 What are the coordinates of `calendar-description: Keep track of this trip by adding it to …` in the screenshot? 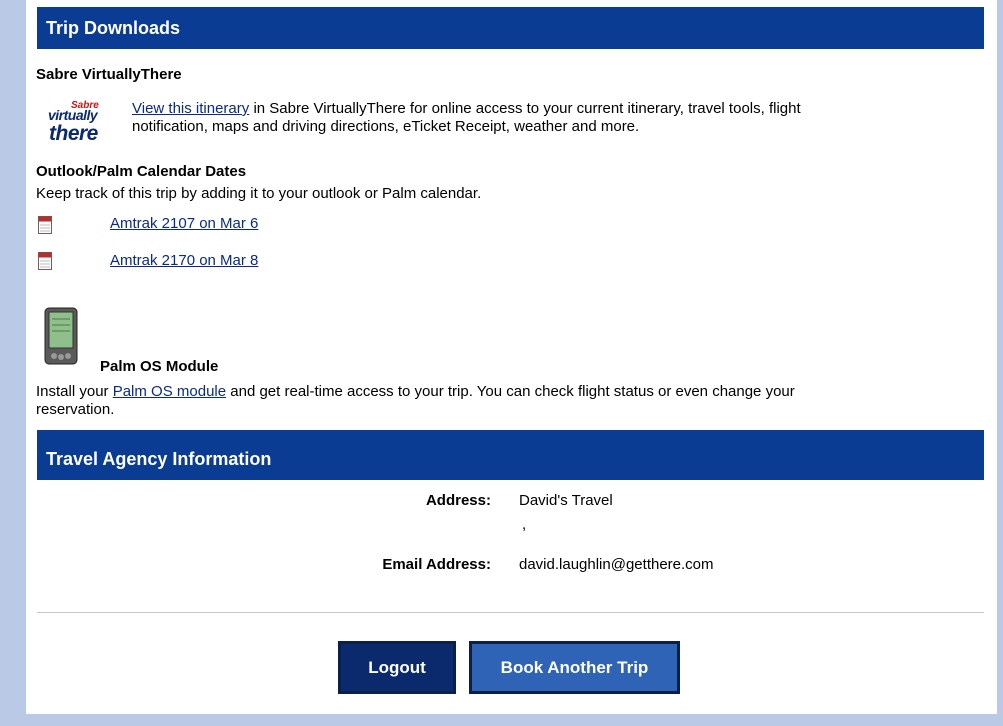 It's located at (259, 193).